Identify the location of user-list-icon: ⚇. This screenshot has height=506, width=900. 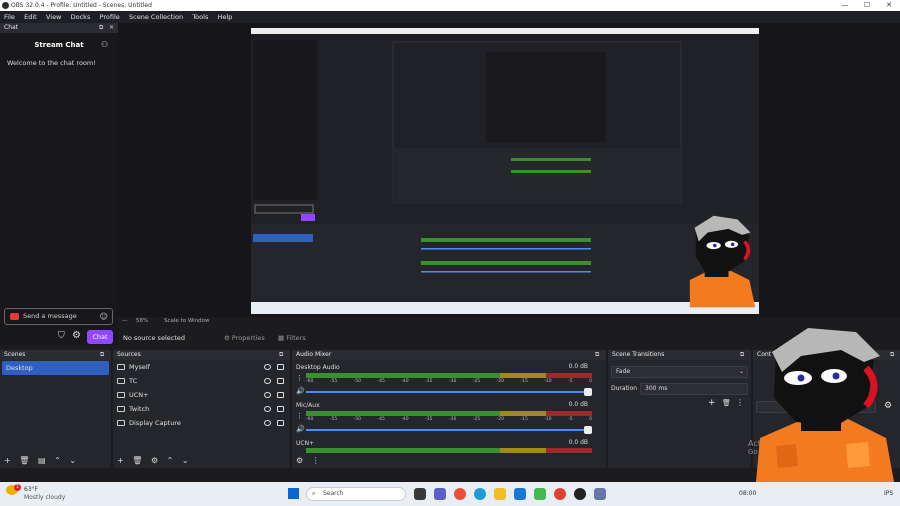
(104, 44).